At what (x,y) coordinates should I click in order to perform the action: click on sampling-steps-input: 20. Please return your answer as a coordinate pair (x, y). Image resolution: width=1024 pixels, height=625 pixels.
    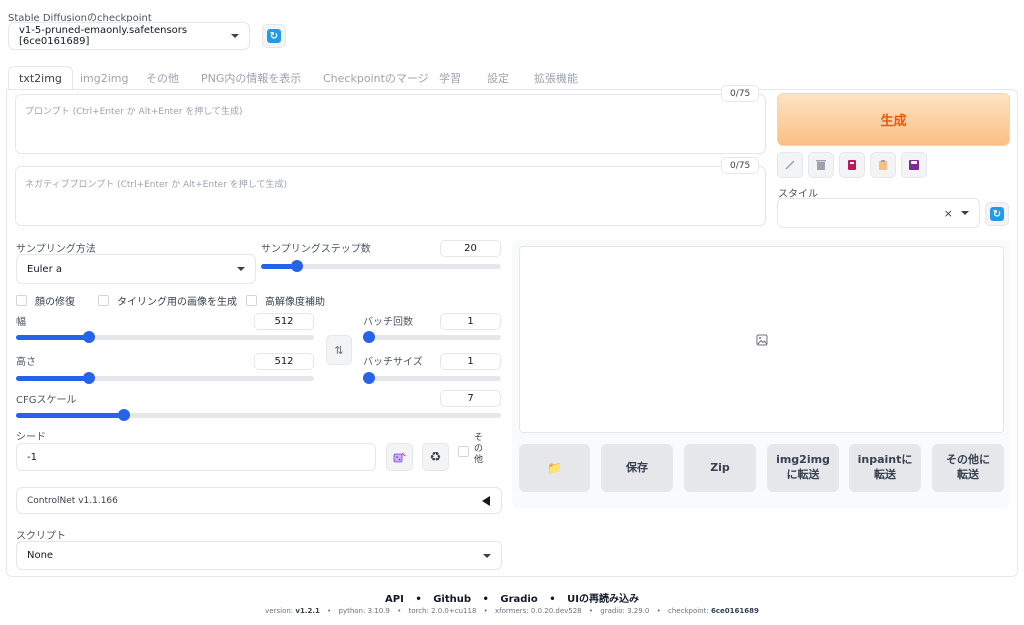
    Looking at the image, I should click on (470, 248).